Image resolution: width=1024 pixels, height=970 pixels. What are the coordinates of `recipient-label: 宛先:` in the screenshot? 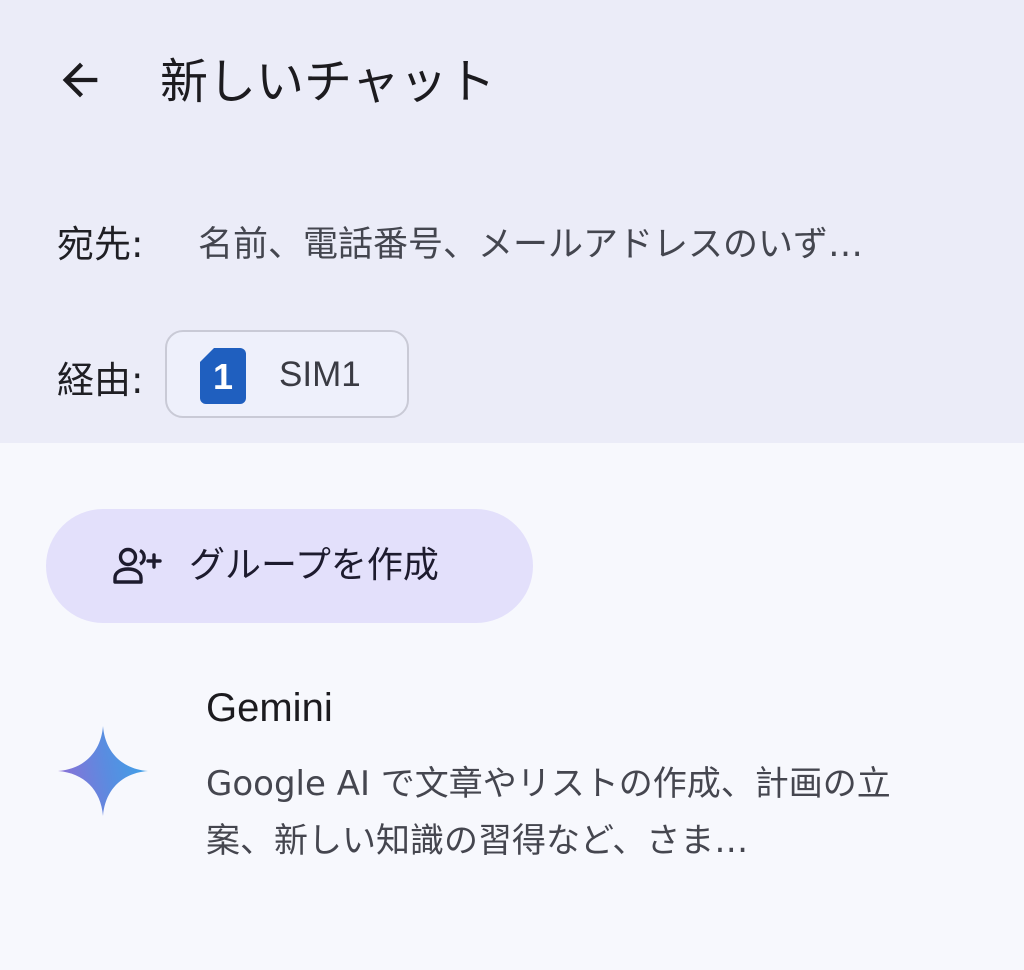 It's located at (100, 244).